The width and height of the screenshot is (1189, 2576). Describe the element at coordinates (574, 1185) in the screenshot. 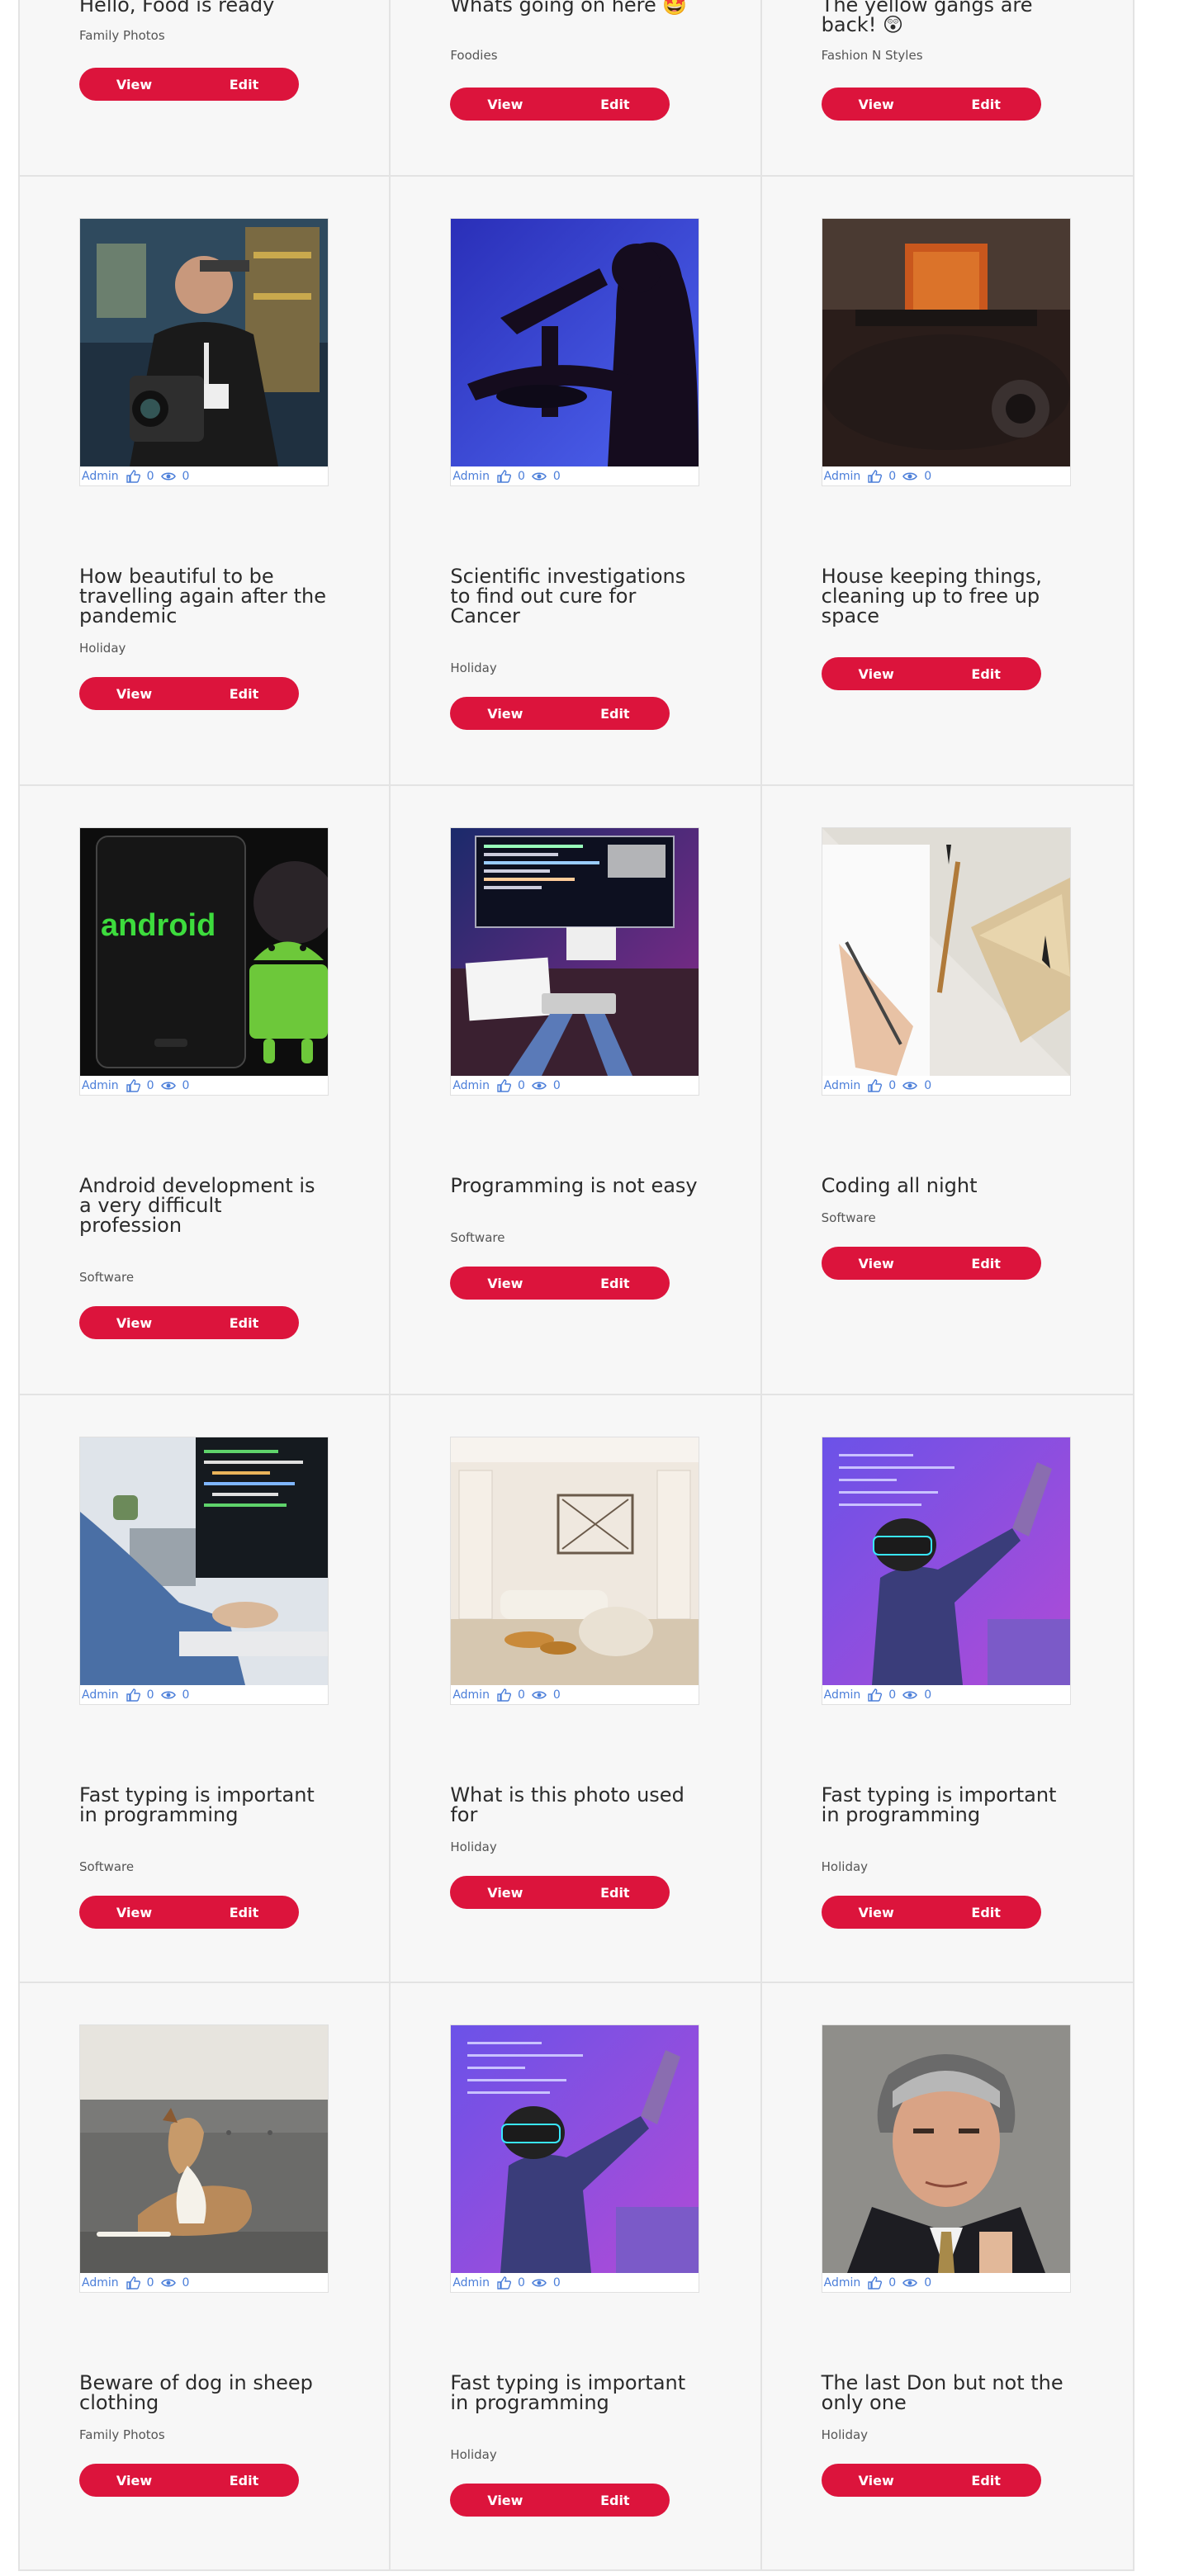

I see `post-title: Programming is not easy` at that location.